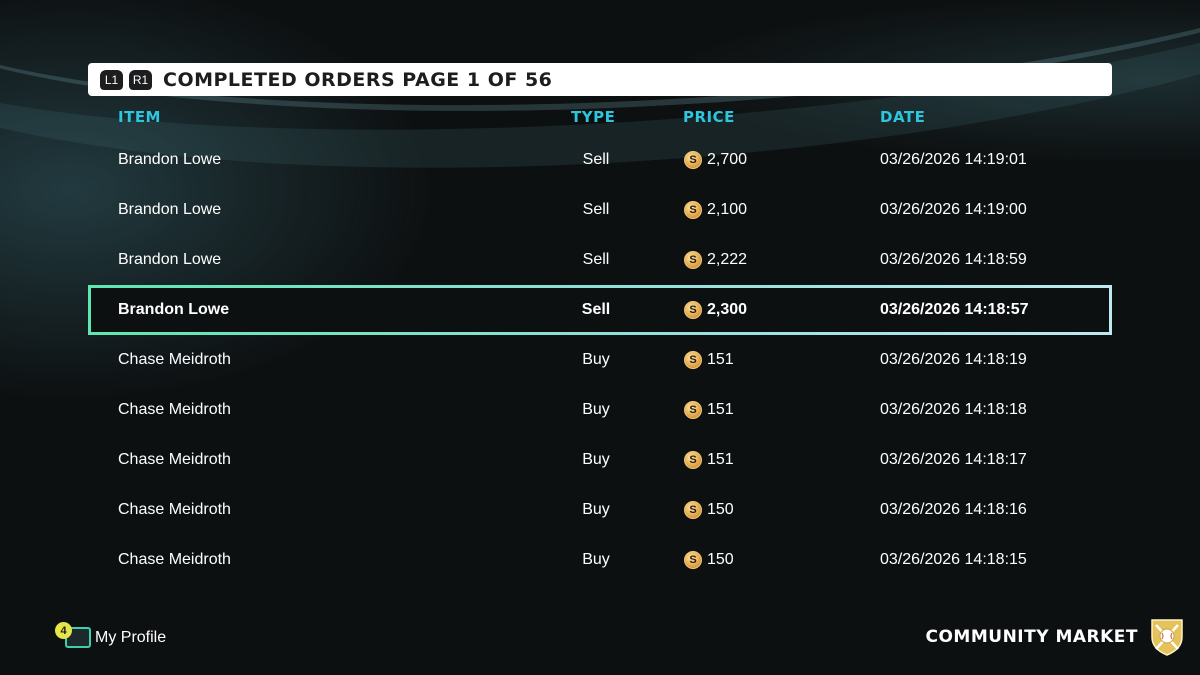  What do you see at coordinates (709, 117) in the screenshot?
I see `column-header-price: PRICE` at bounding box center [709, 117].